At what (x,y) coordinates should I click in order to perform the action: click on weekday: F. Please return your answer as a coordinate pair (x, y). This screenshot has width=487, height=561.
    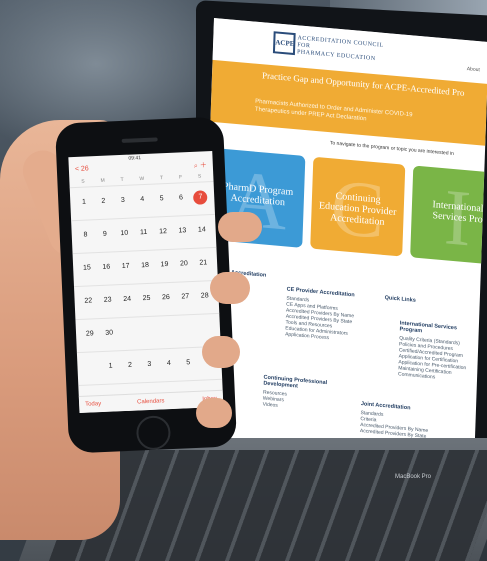
    Looking at the image, I should click on (180, 177).